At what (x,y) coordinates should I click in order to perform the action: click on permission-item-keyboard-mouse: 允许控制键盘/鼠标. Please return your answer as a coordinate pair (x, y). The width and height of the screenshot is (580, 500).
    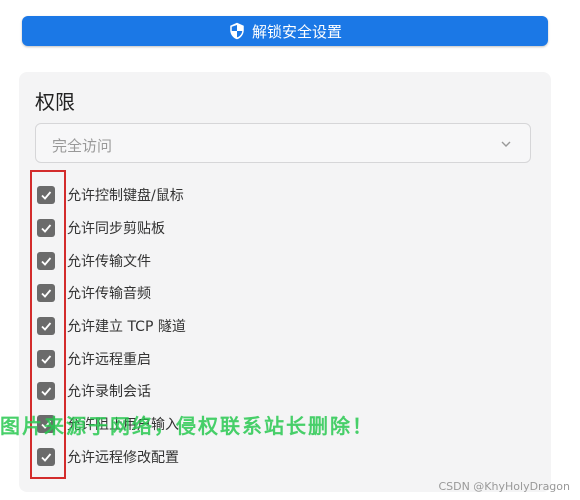
    Looking at the image, I should click on (277, 195).